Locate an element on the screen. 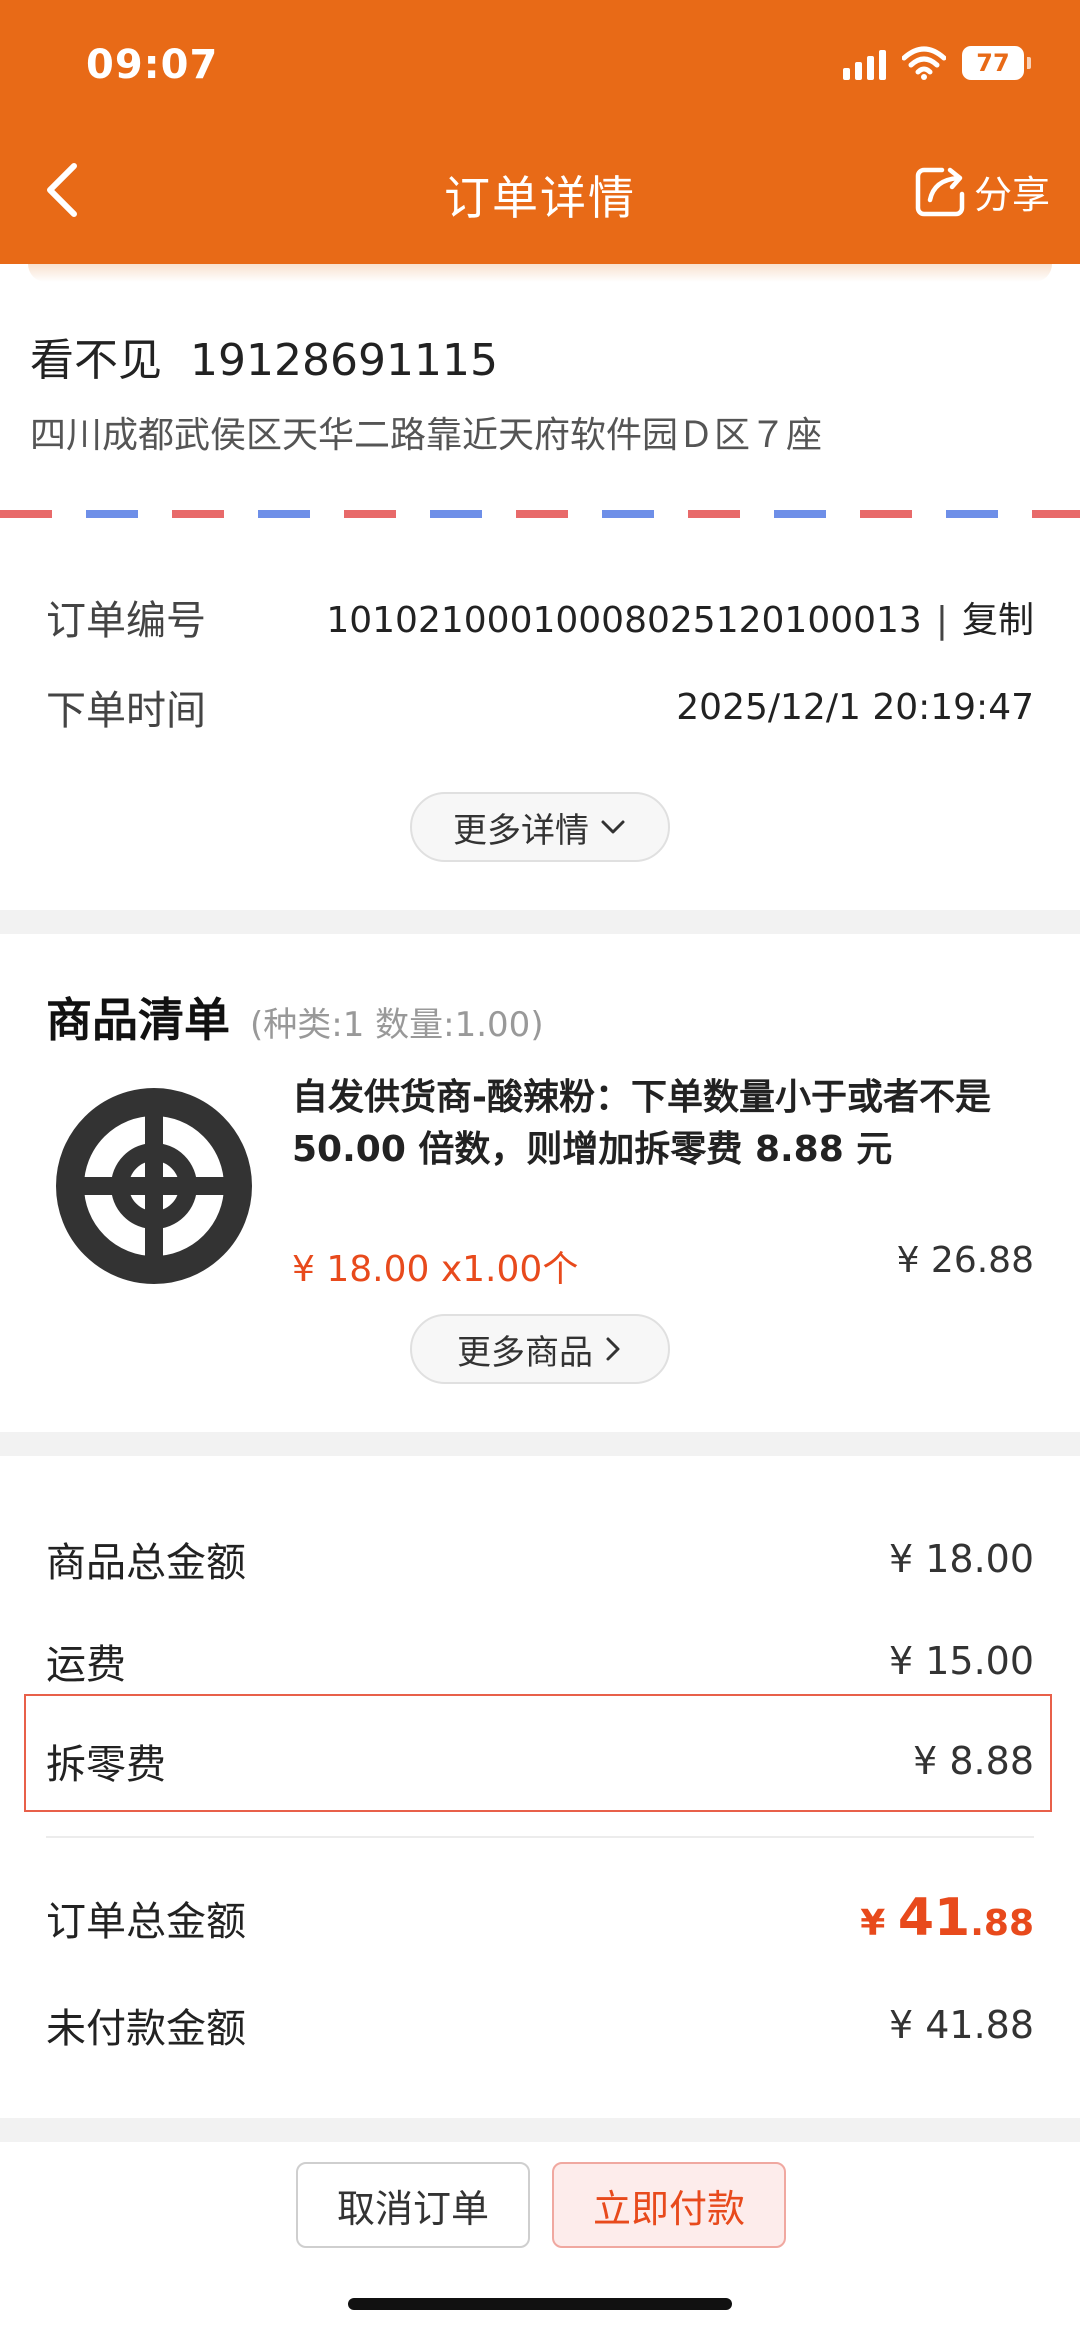 The height and width of the screenshot is (2336, 1080). chevron-right-icon is located at coordinates (613, 1349).